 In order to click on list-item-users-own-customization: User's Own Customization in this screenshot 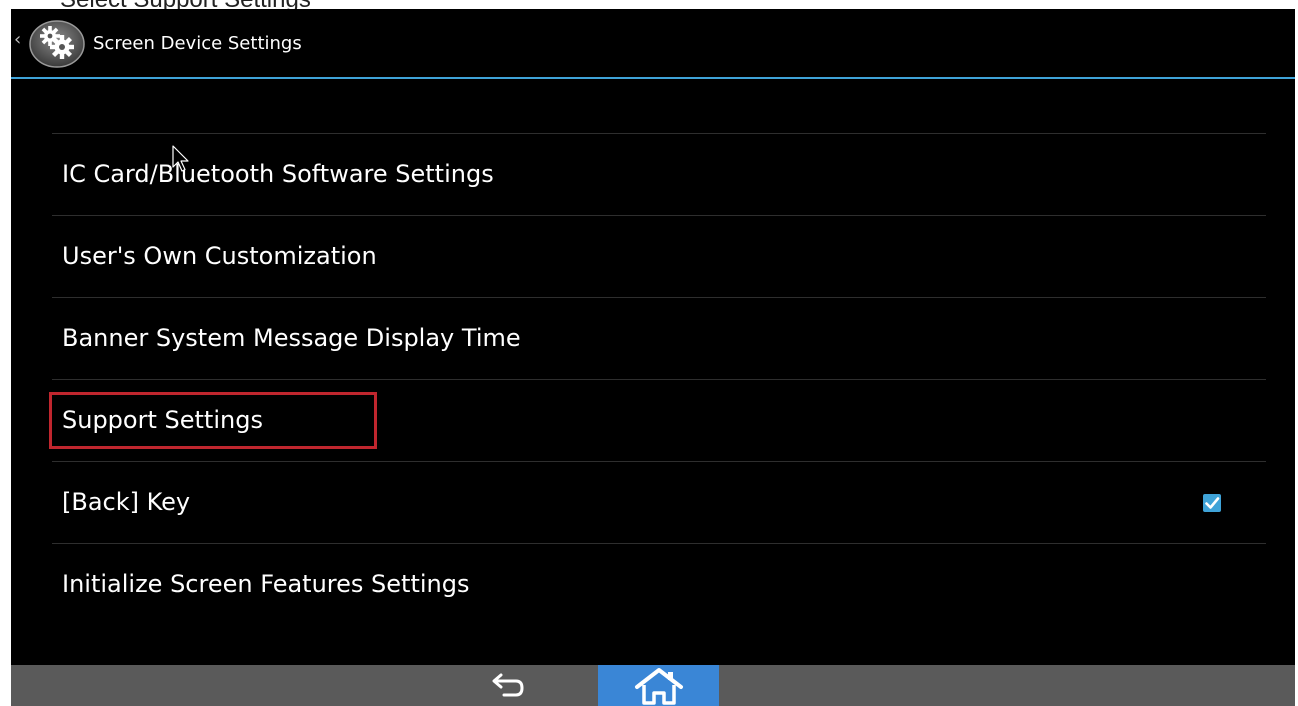, I will do `click(659, 256)`.